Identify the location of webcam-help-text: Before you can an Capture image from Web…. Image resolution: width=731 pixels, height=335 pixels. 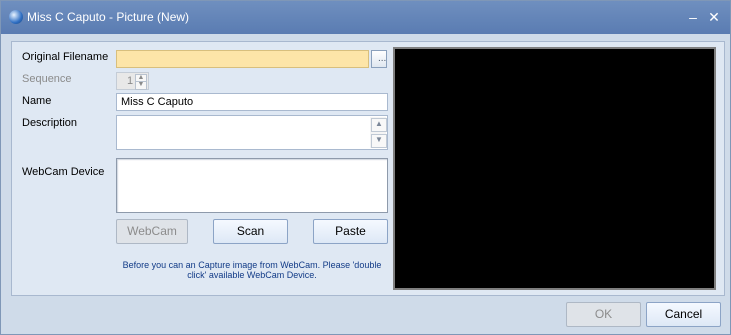
(252, 270).